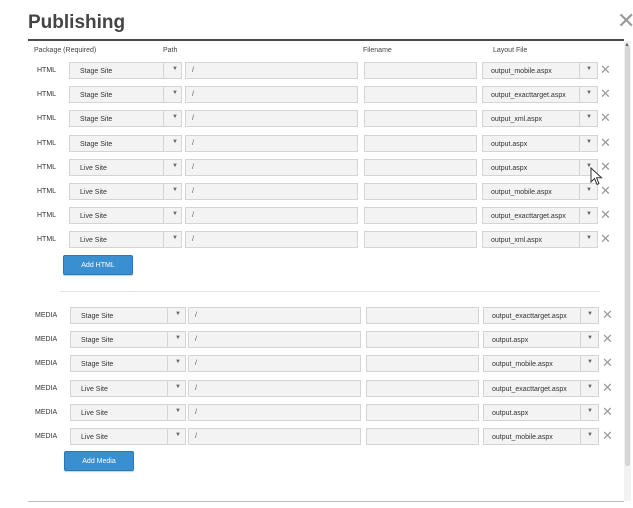 This screenshot has height=508, width=633. What do you see at coordinates (625, 21) in the screenshot?
I see `close-icon: ✕` at bounding box center [625, 21].